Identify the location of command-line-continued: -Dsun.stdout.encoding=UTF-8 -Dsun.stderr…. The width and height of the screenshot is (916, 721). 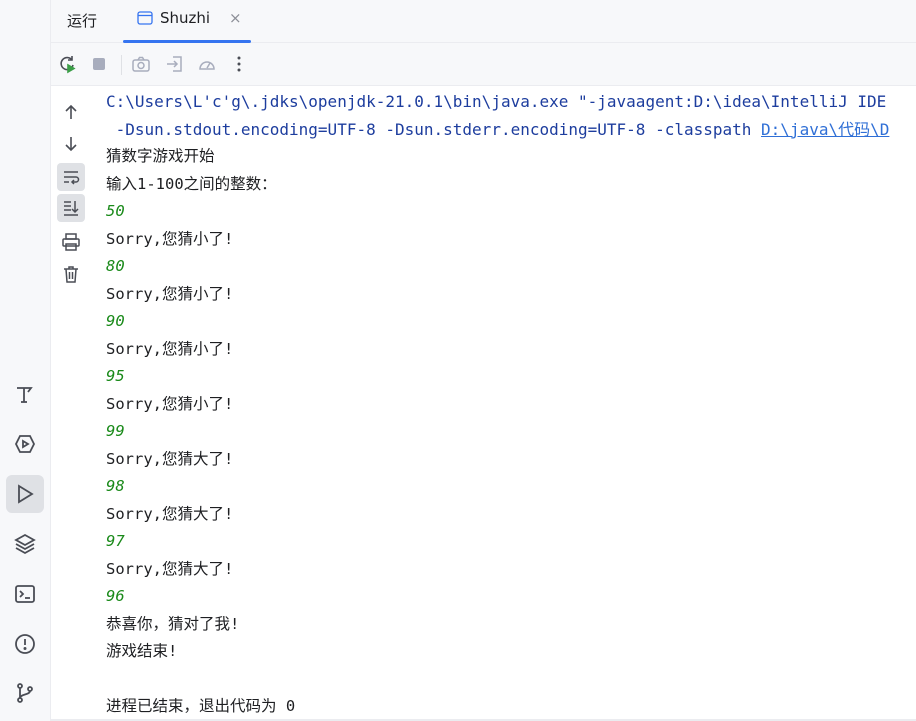
(511, 130).